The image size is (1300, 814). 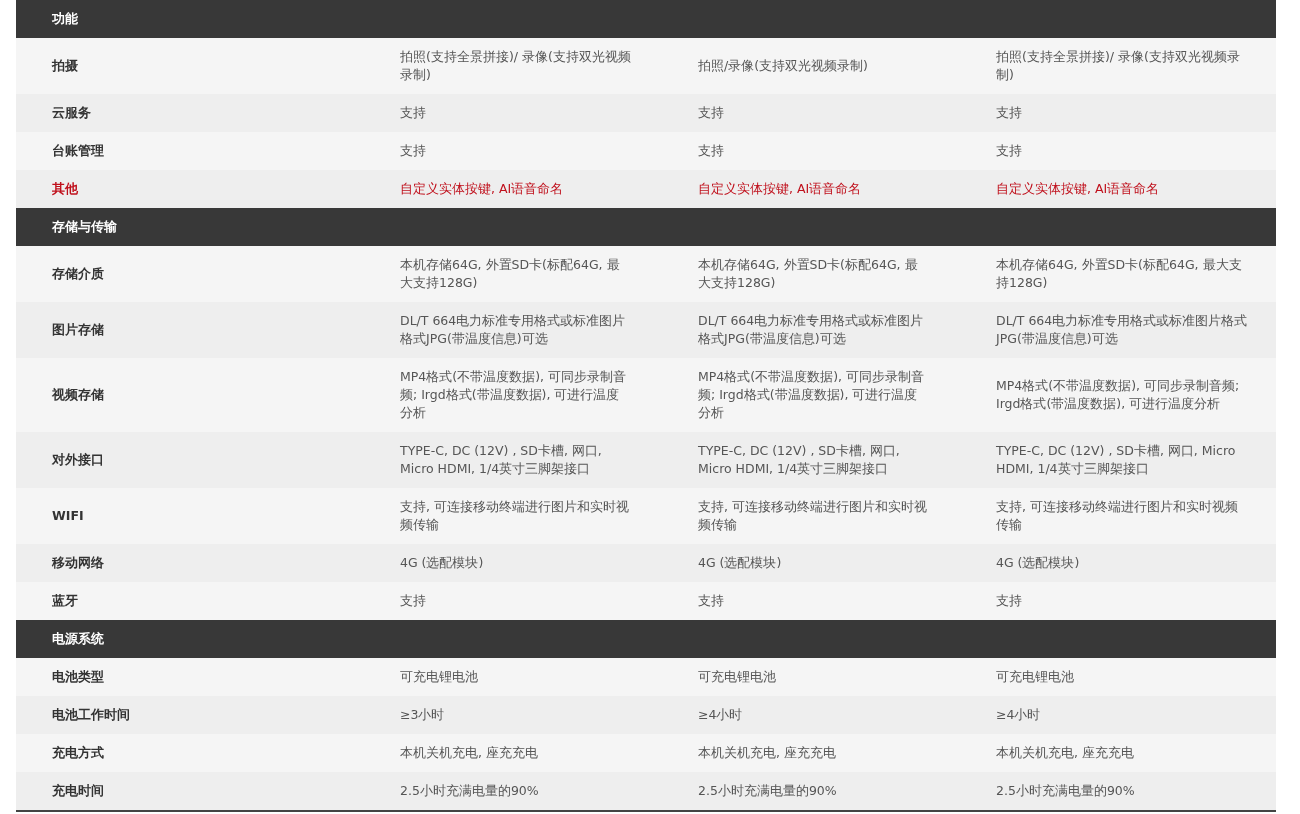 I want to click on row-label: 视频存储, so click(x=190, y=395).